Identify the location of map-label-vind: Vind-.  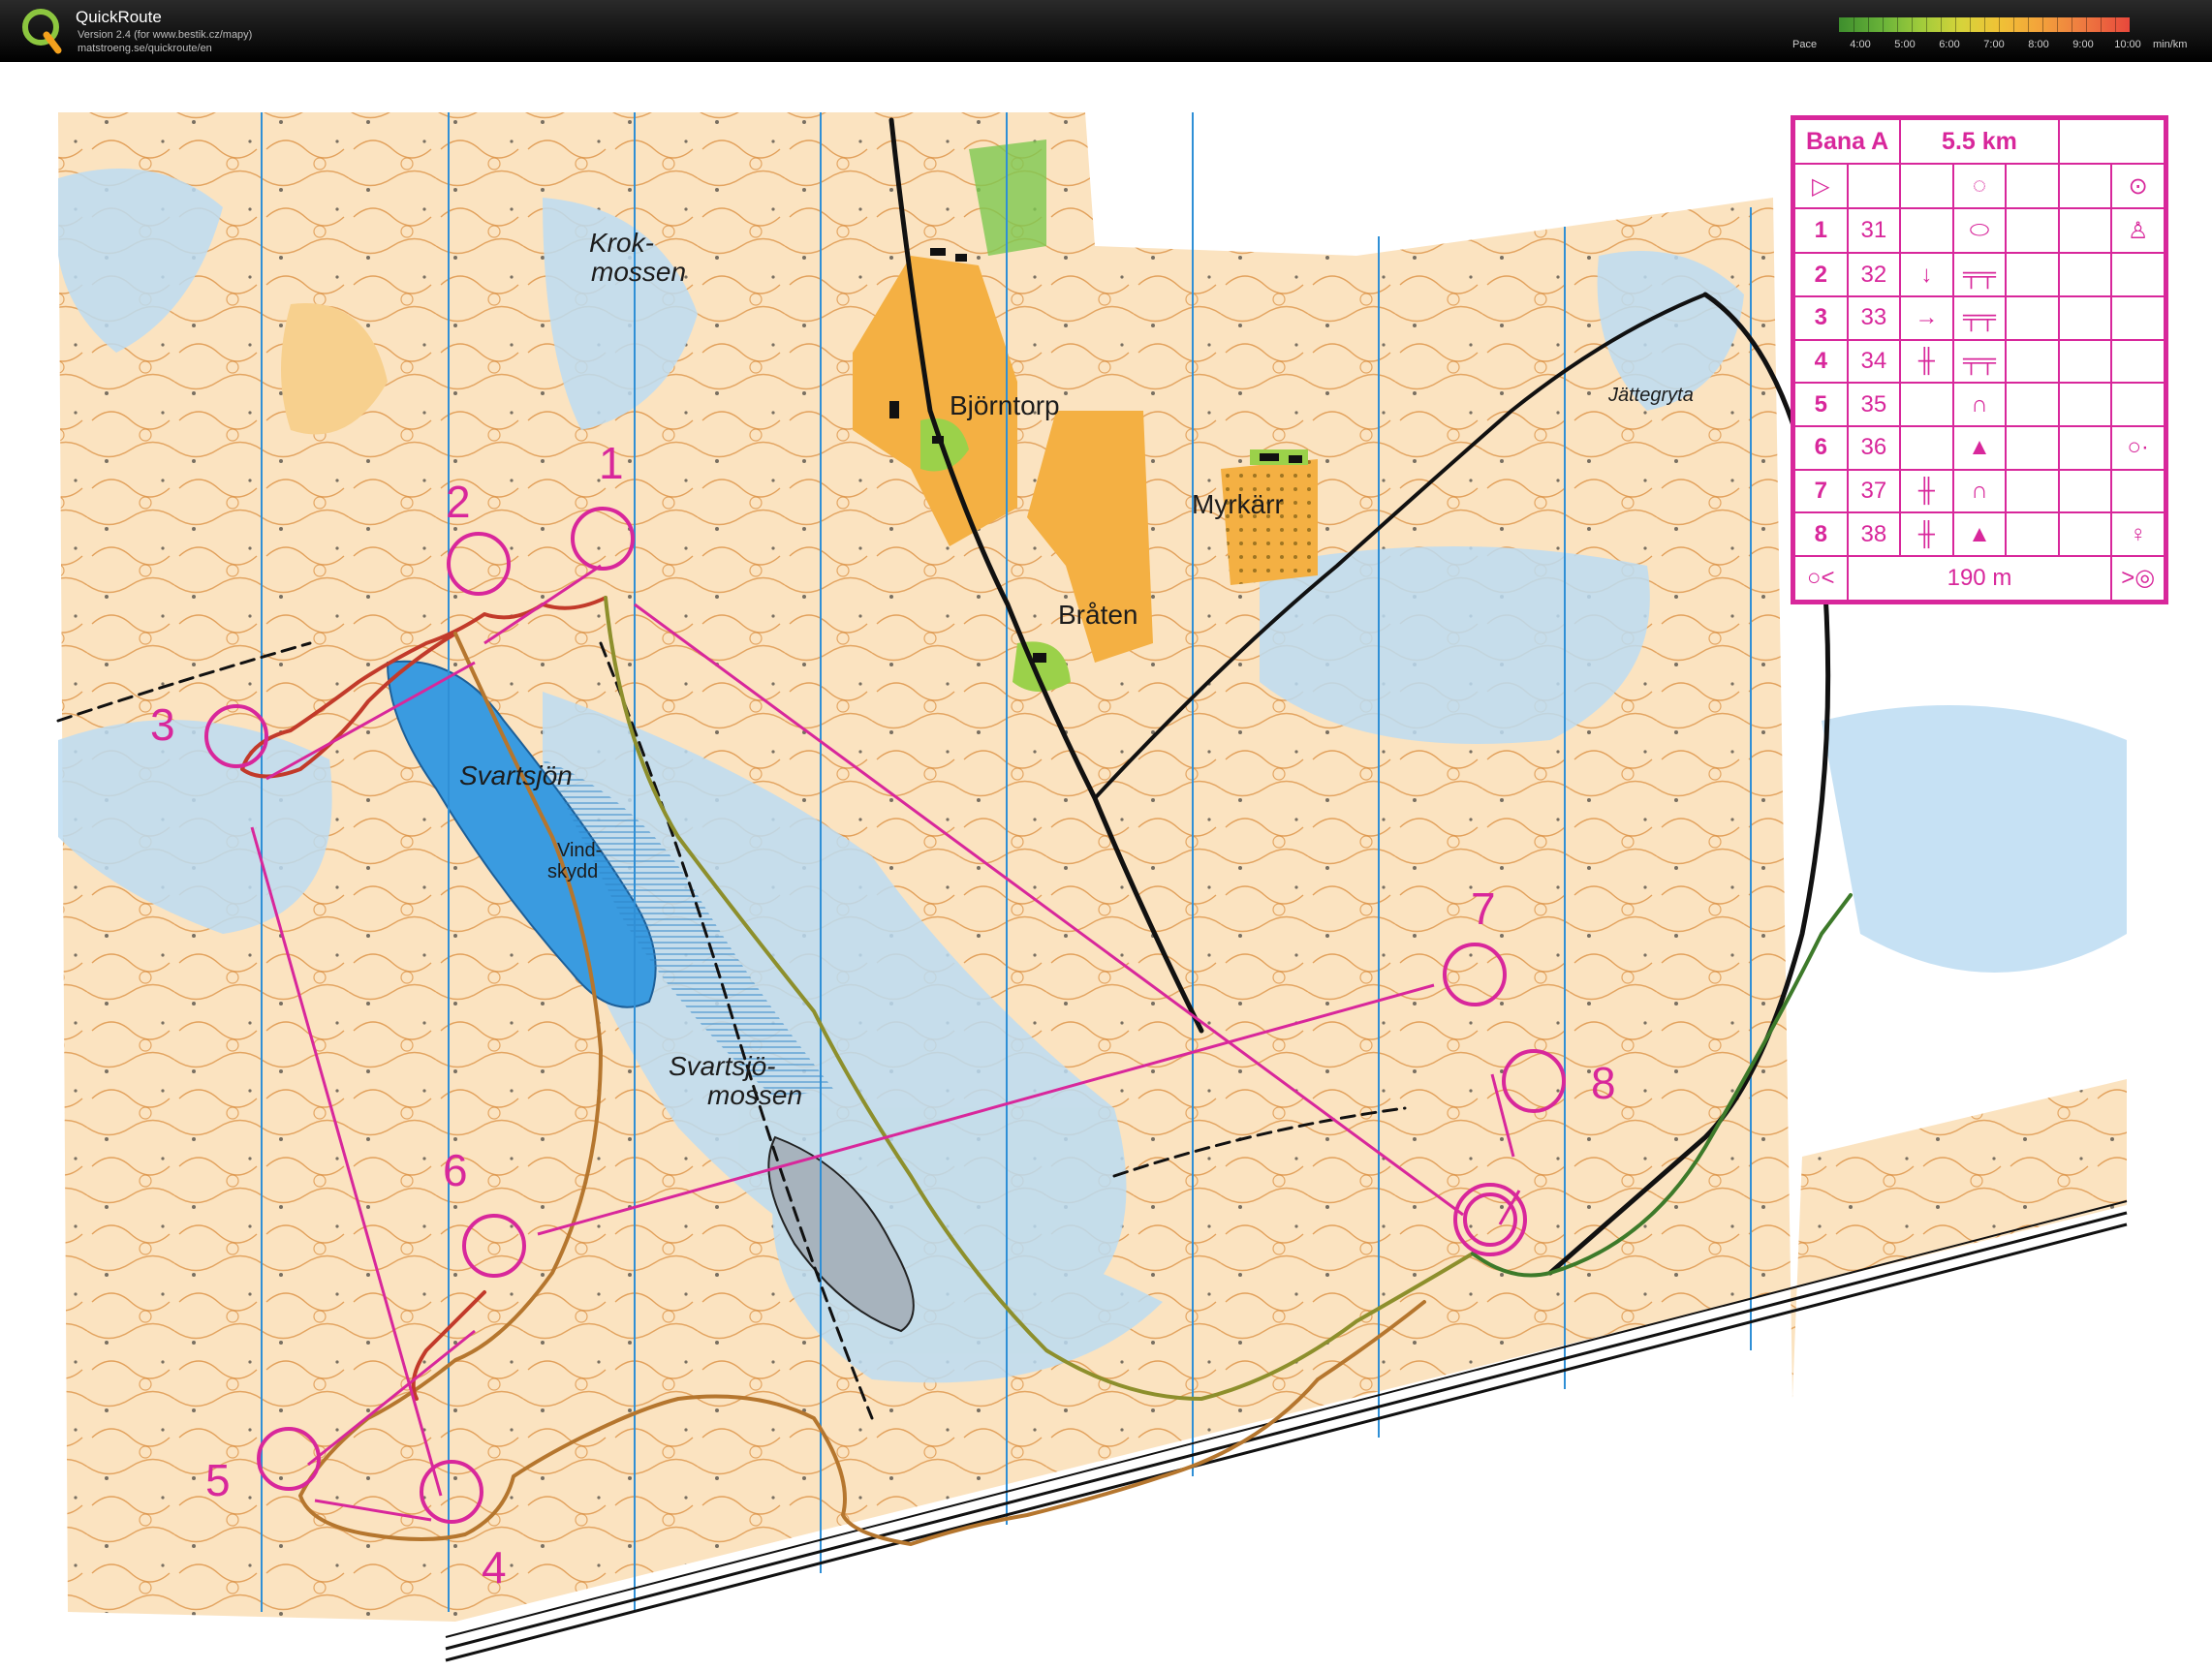
(579, 850).